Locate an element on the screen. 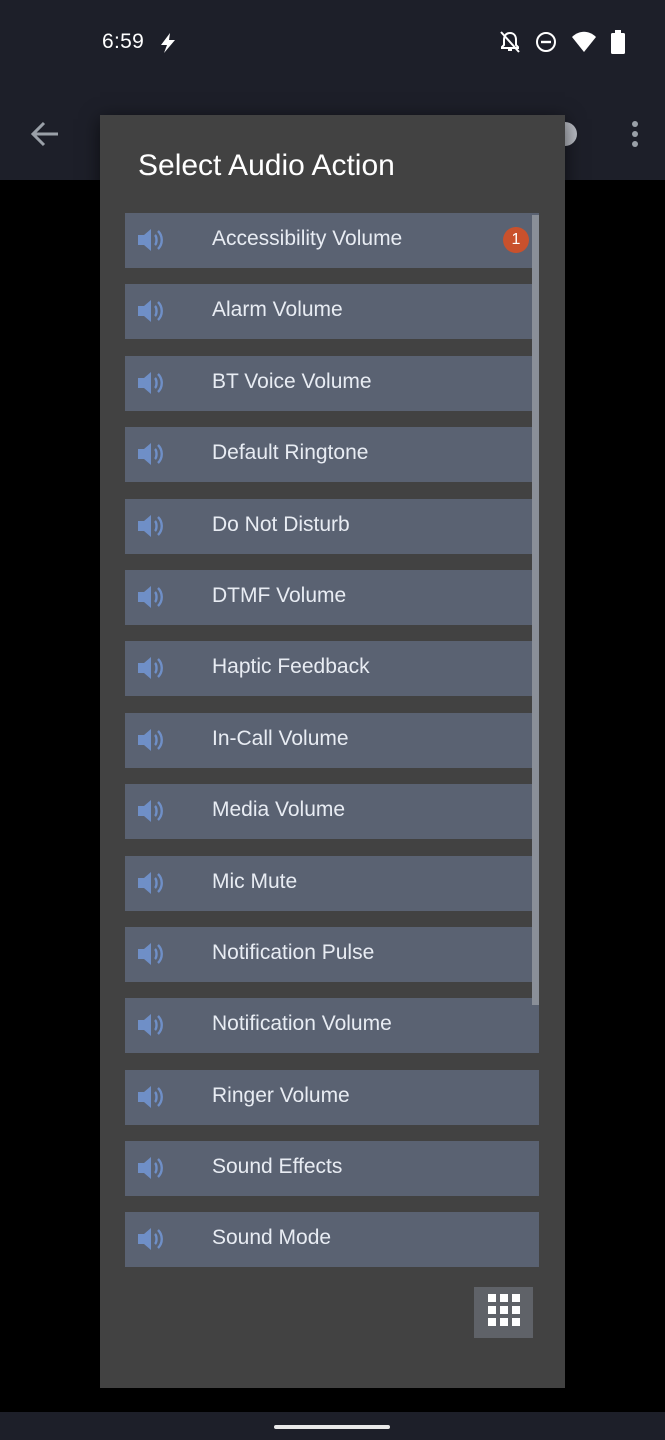  list-item: Default Ringtone is located at coordinates (332, 455).